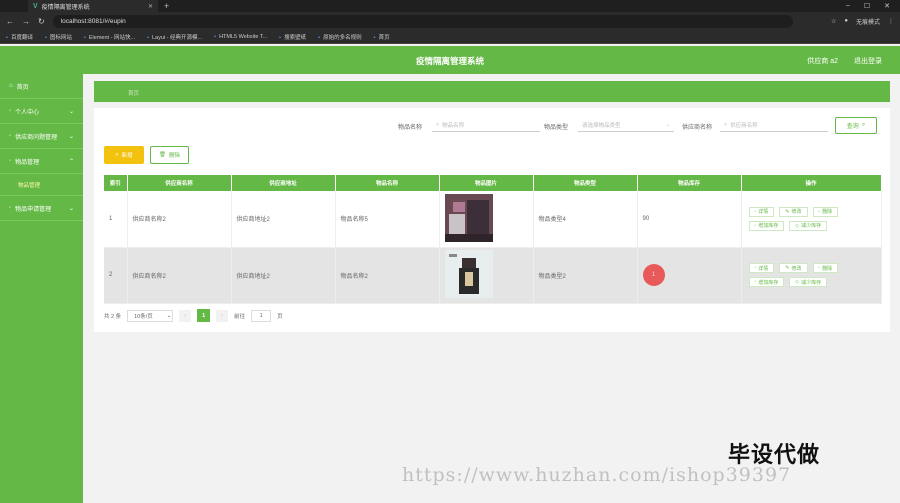  I want to click on watermark-url: https://www.huzhan.com/ishop39397, so click(597, 475).